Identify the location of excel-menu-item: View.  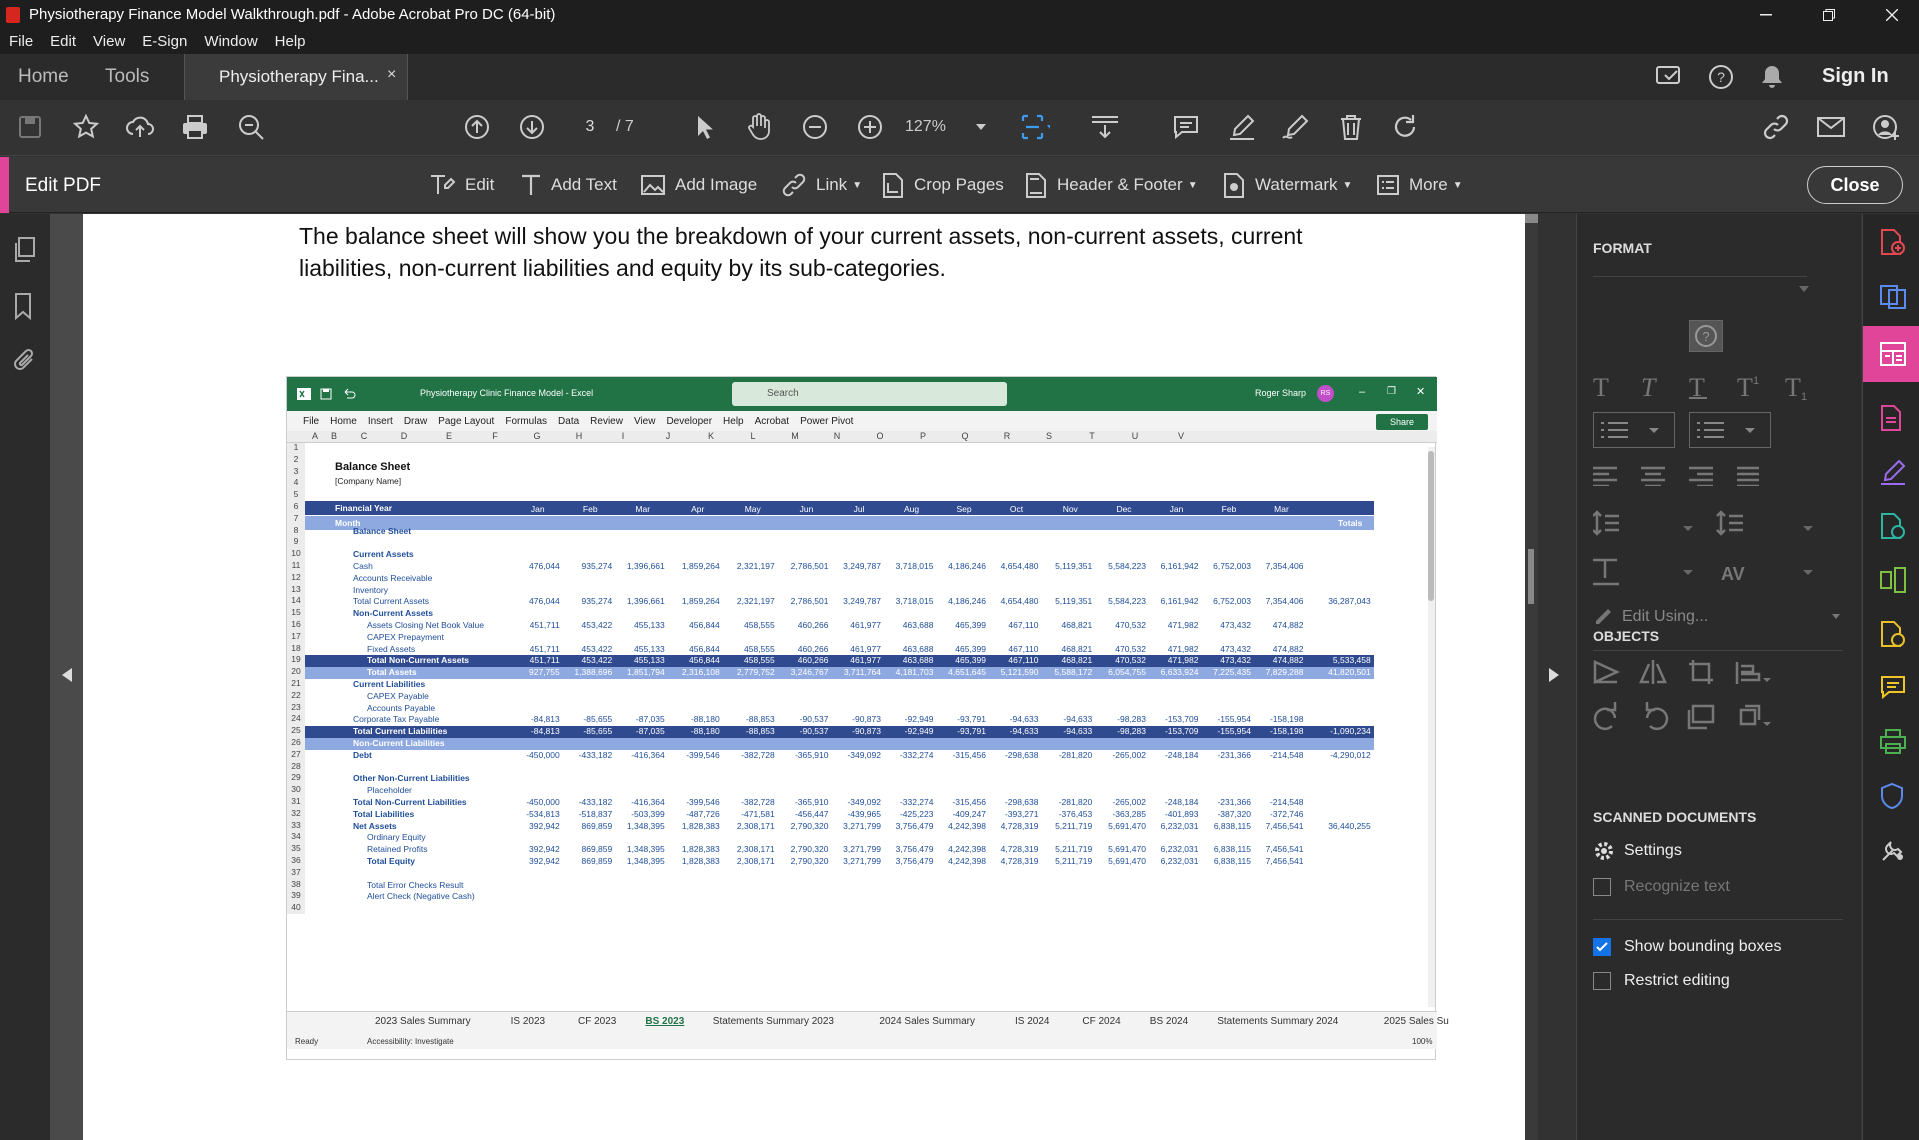
(644, 421).